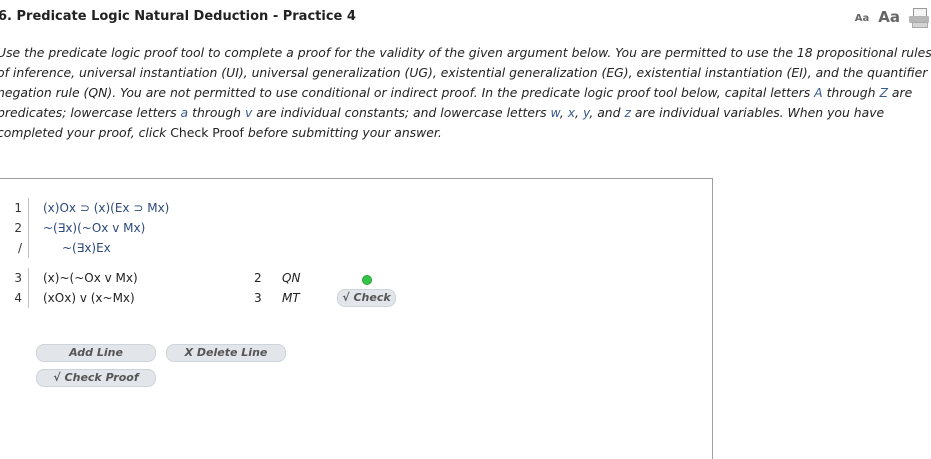  I want to click on decrease-font-button: Aa, so click(862, 19).